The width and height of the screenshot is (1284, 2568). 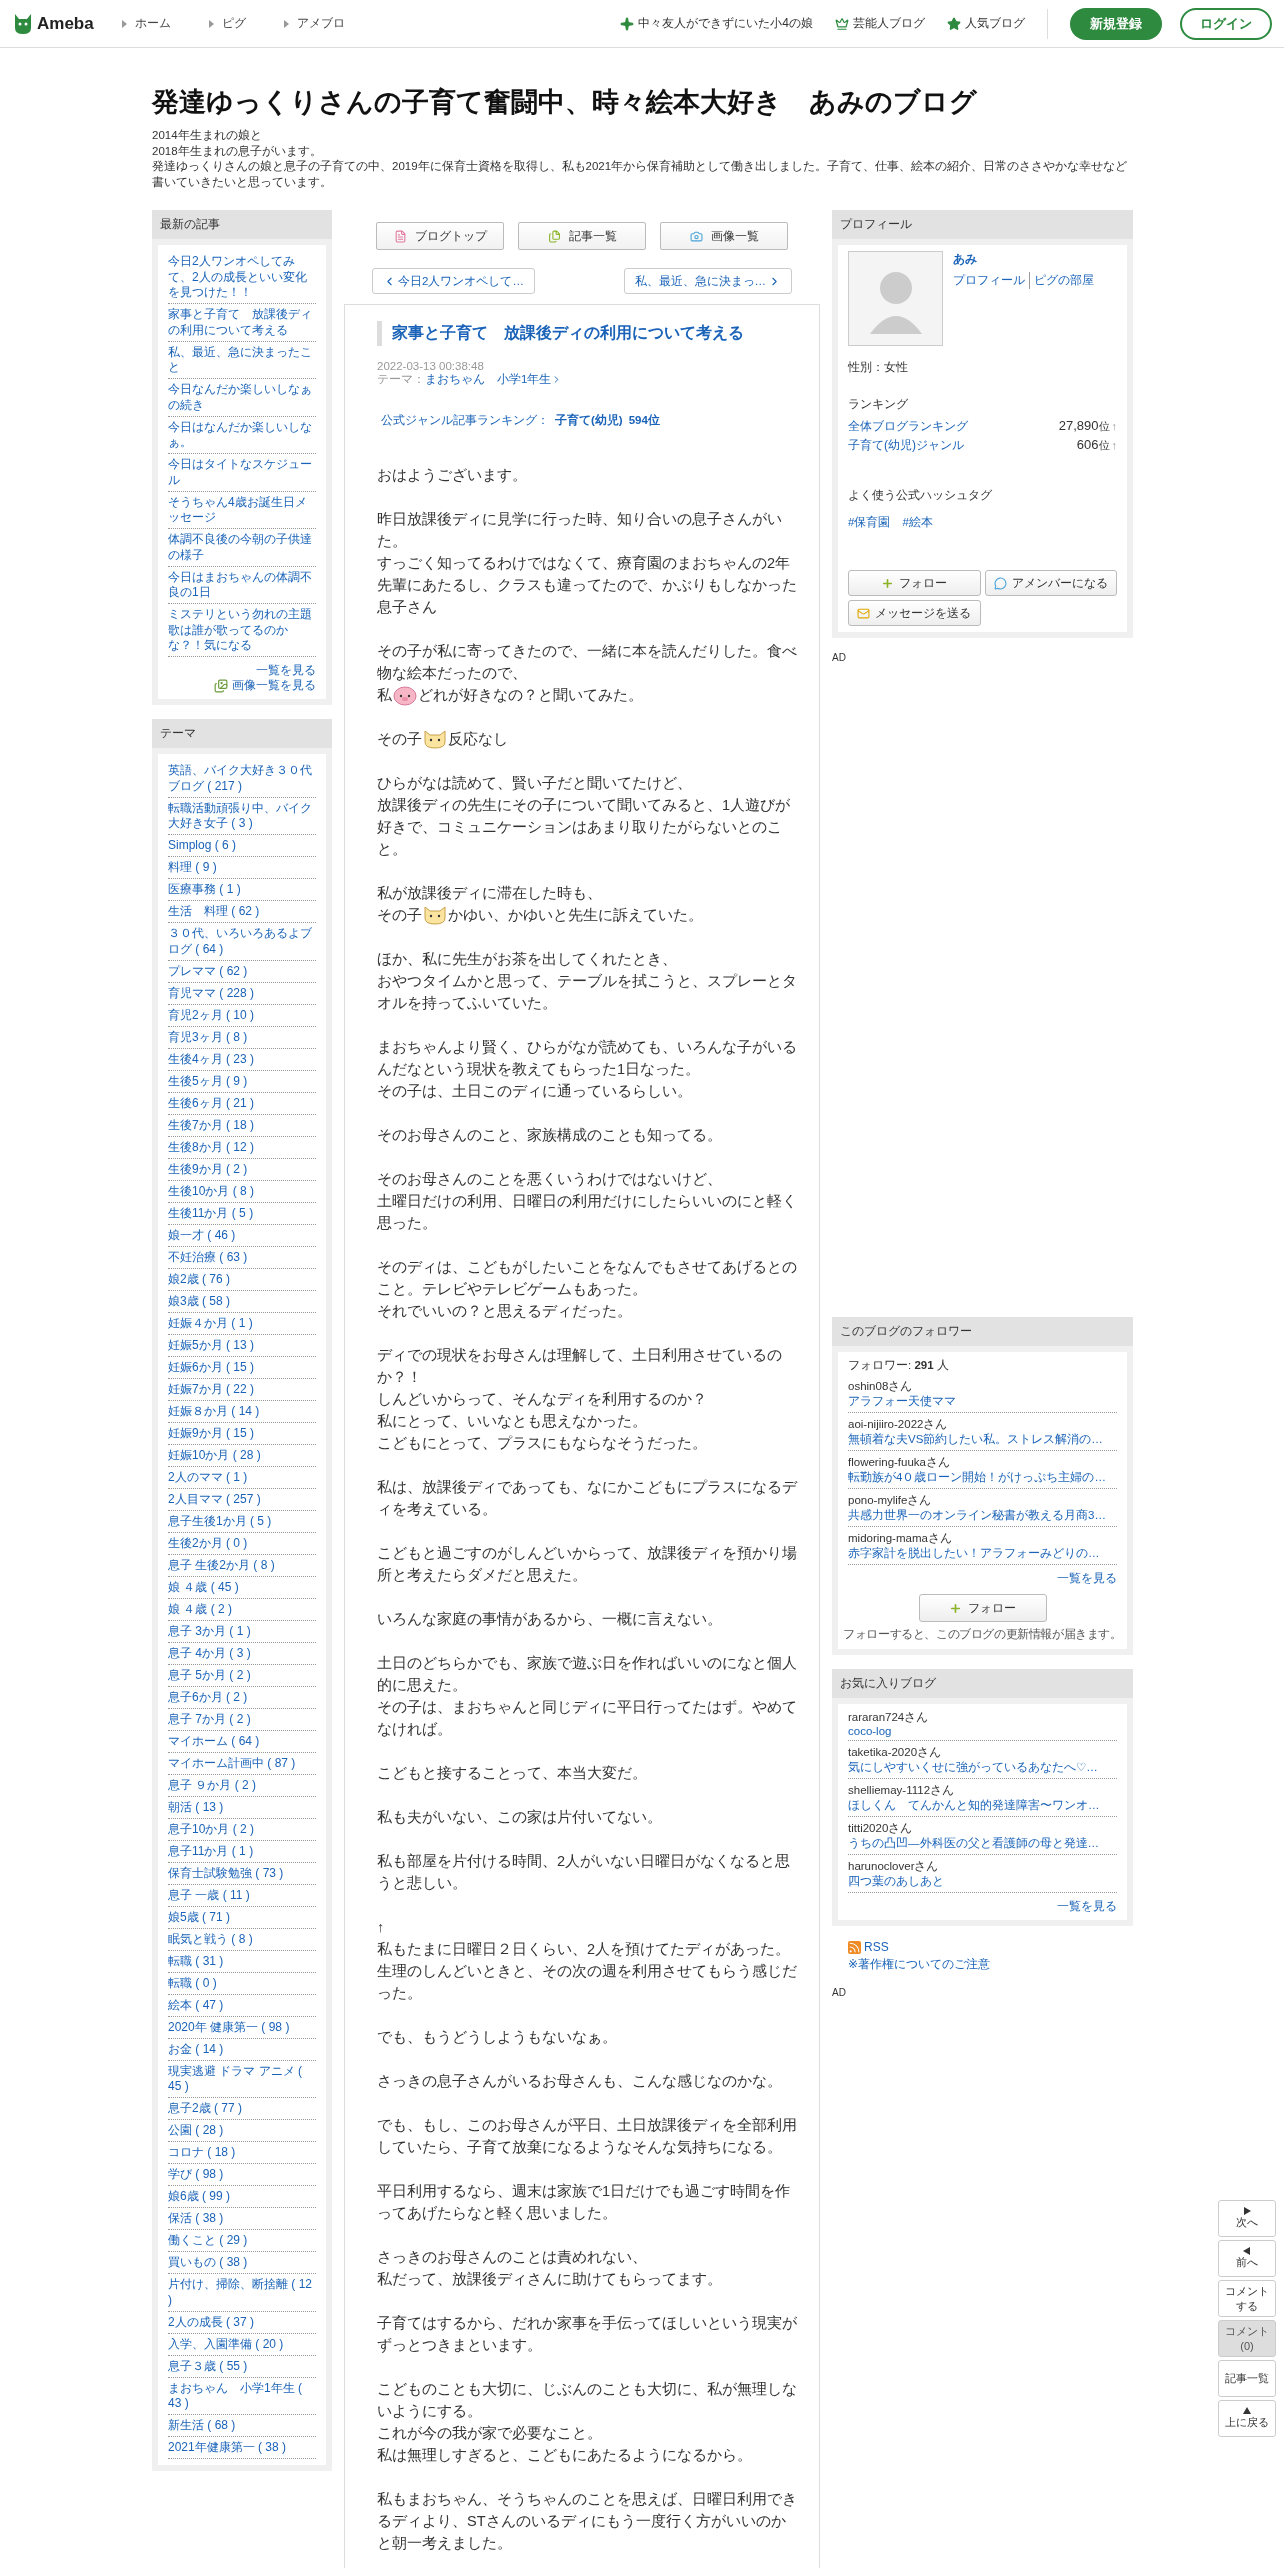 What do you see at coordinates (242, 2448) in the screenshot?
I see `theme-link: 2021年健康第一 ( 38 )` at bounding box center [242, 2448].